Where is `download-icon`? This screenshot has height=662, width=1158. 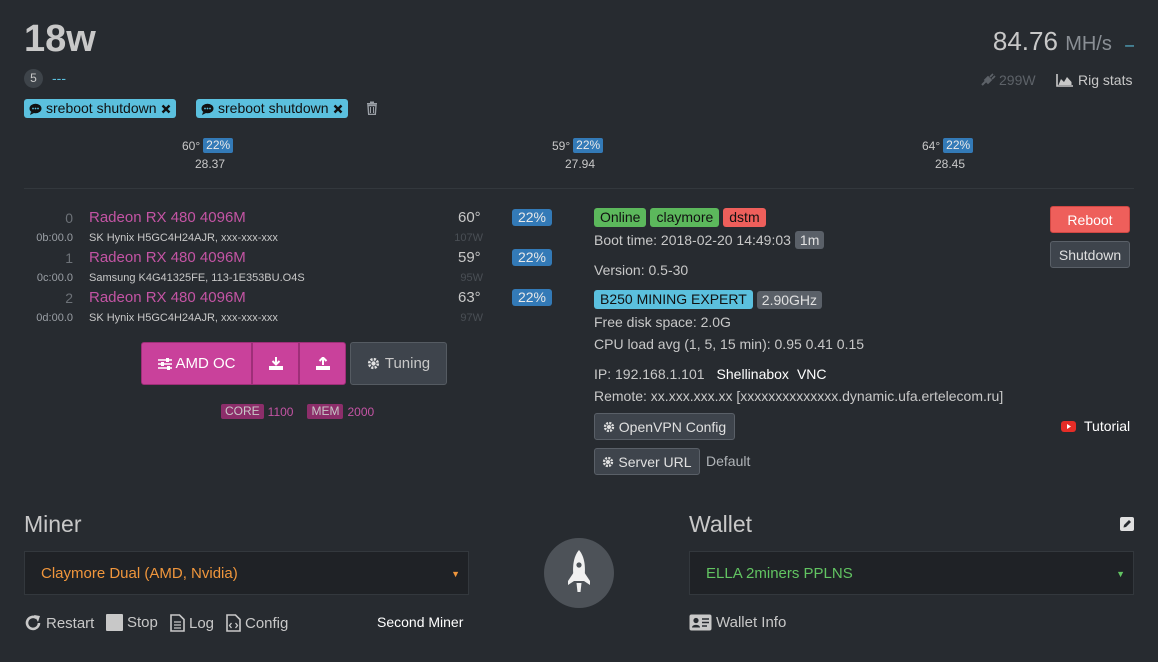 download-icon is located at coordinates (275, 363).